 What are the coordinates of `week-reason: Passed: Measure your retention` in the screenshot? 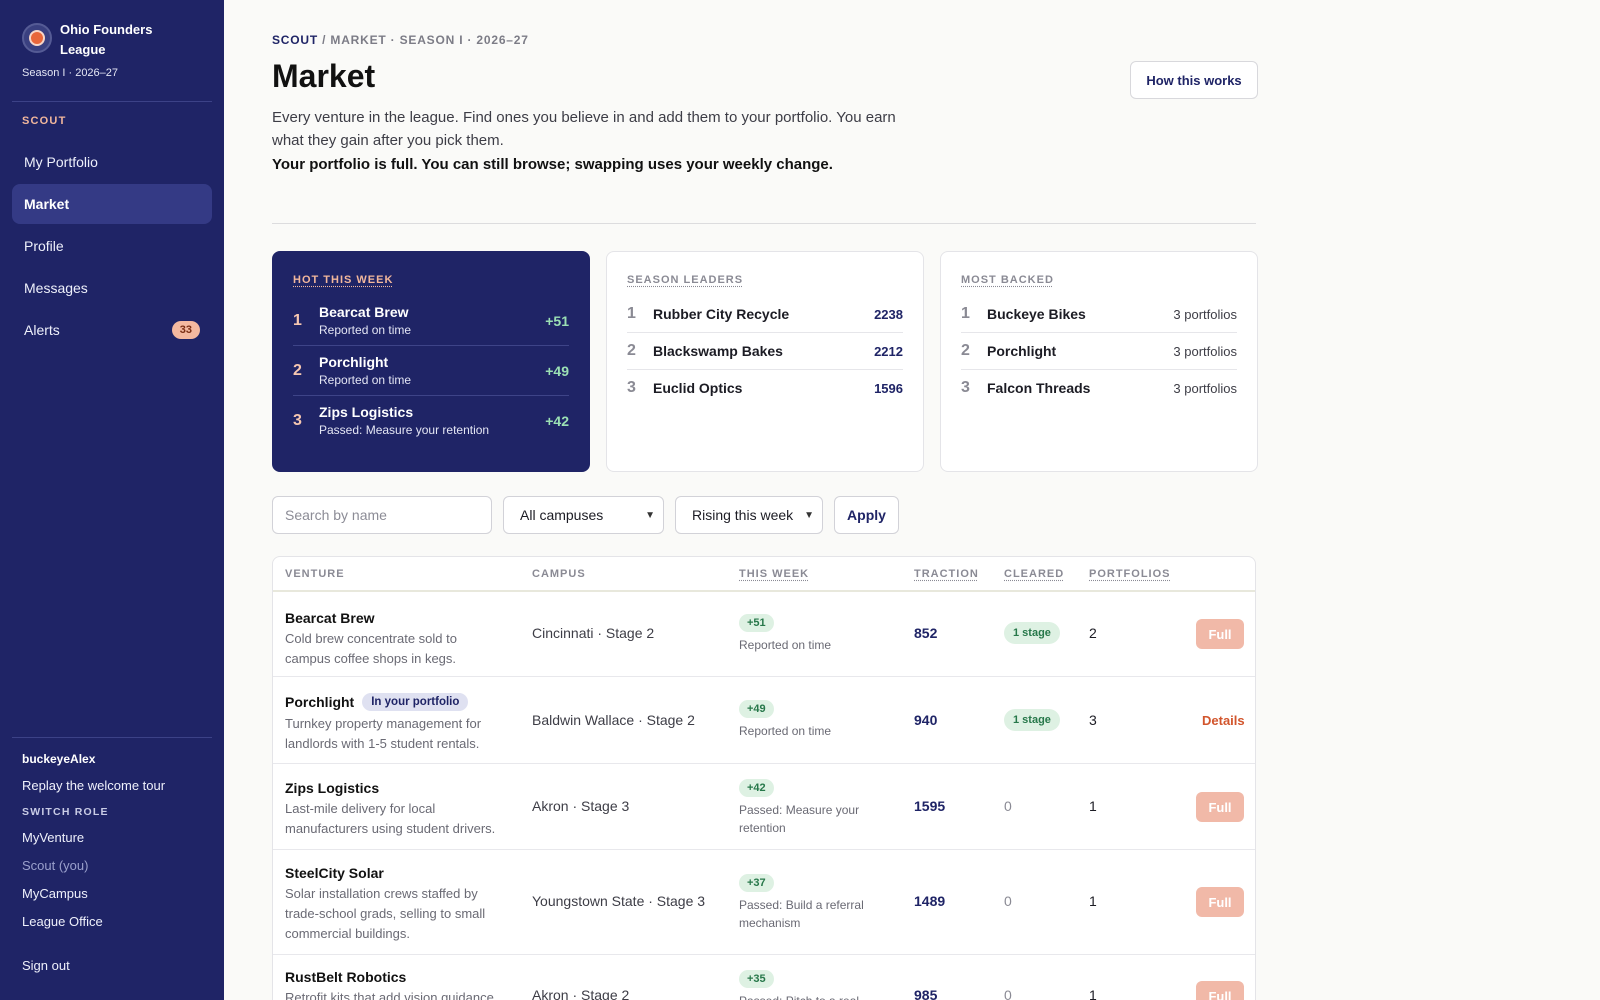 It's located at (799, 819).